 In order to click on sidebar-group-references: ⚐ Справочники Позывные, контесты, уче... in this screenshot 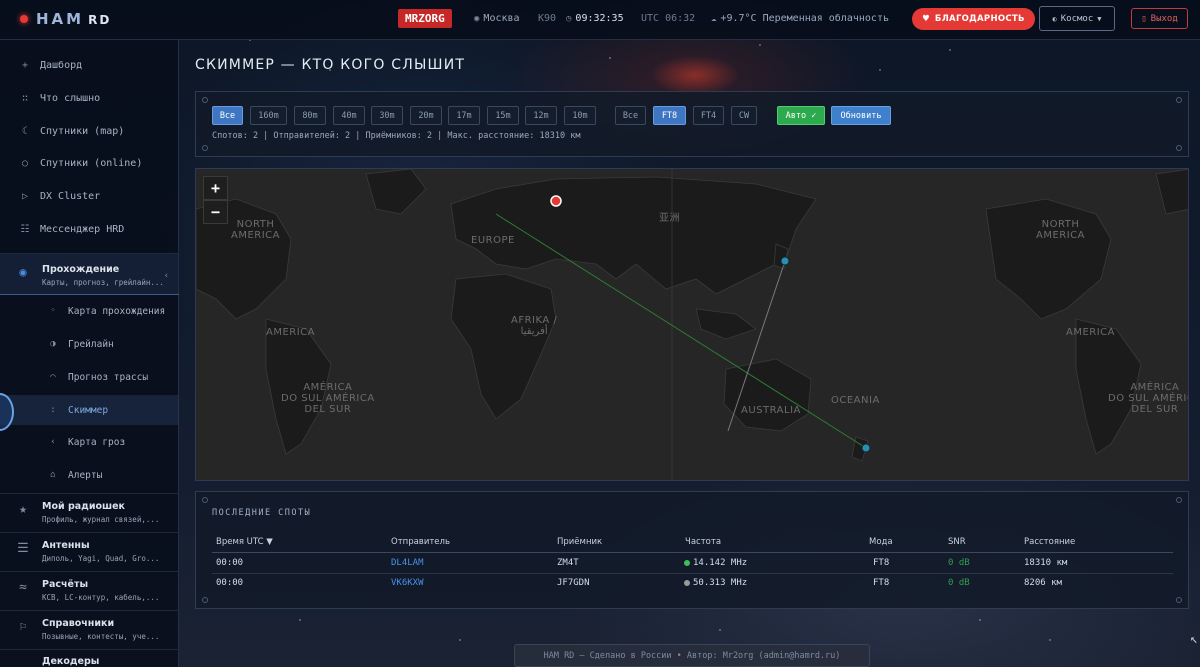, I will do `click(89, 629)`.